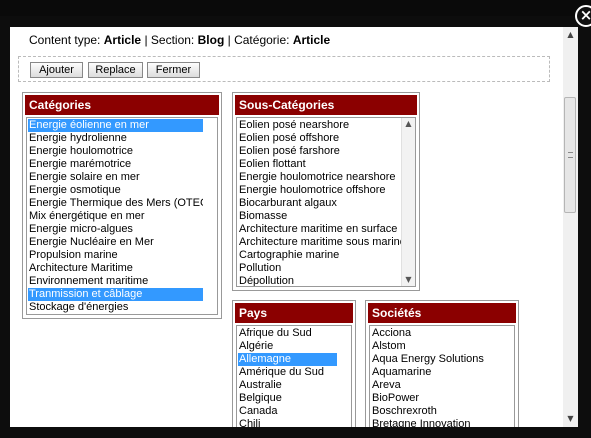 The width and height of the screenshot is (591, 438). I want to click on list-item: Boschrexroth, so click(435, 411).